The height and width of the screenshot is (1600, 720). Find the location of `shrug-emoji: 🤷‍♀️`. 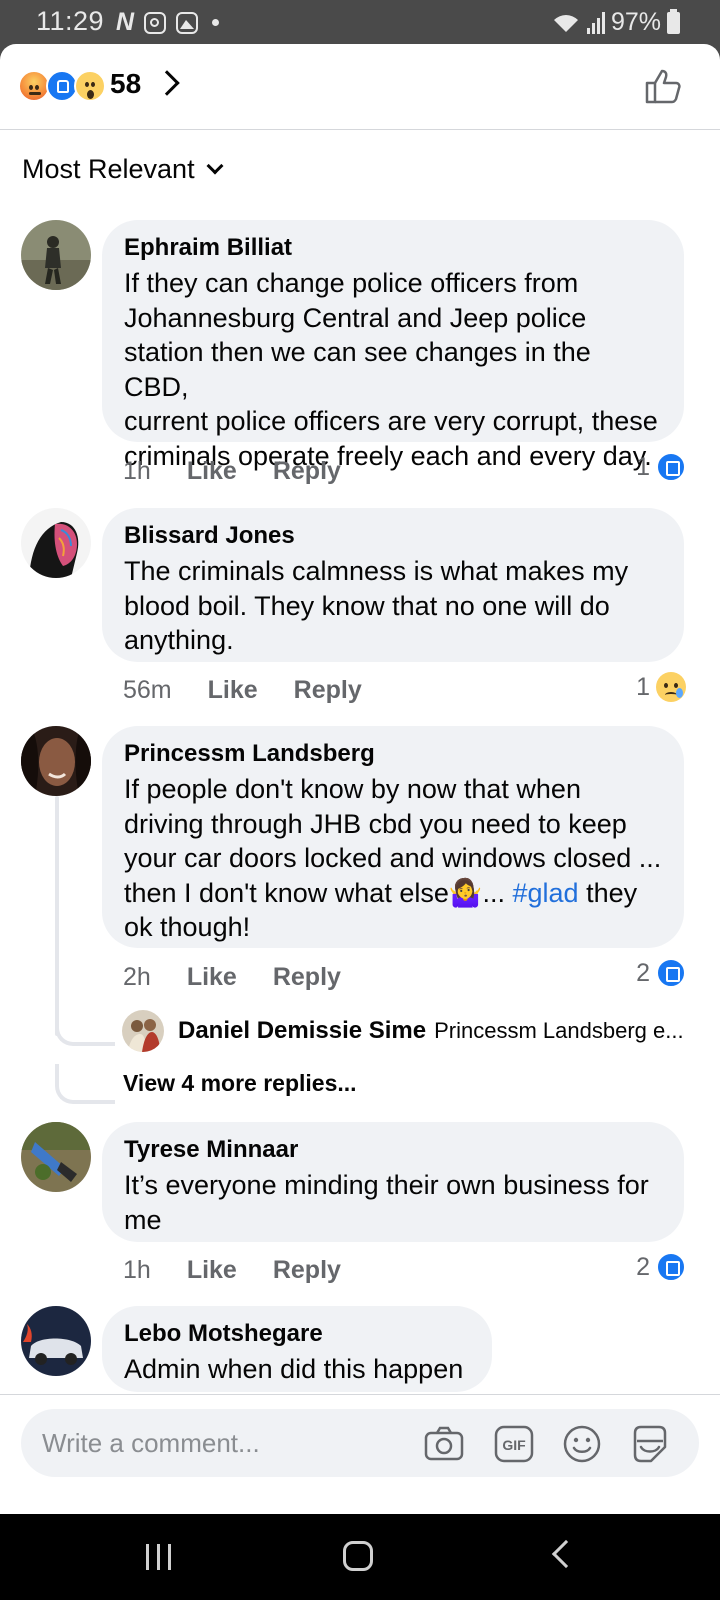

shrug-emoji: 🤷‍♀️ is located at coordinates (465, 892).